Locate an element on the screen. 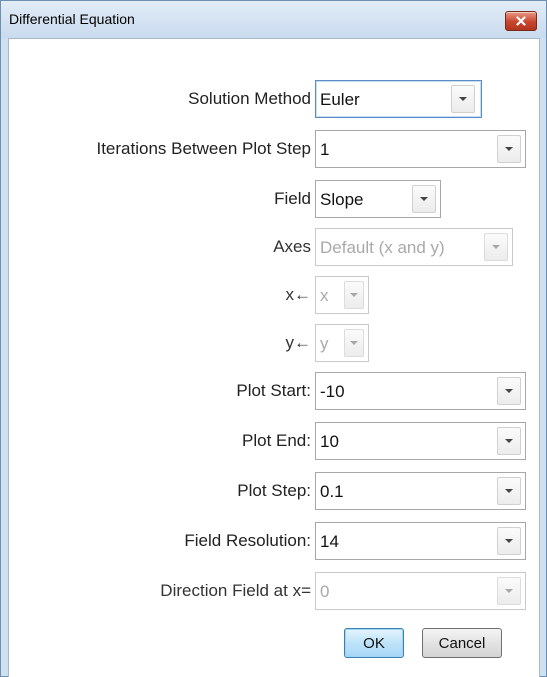  solution-method-row: Solution Method Euler is located at coordinates (274, 100).